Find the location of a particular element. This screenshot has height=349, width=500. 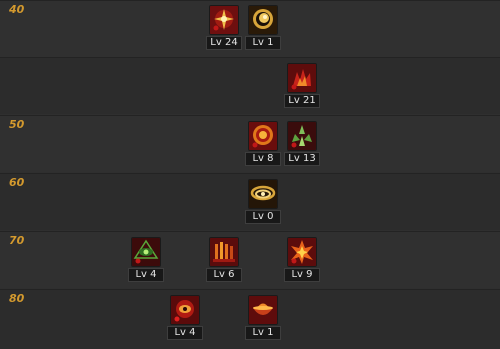

green-shards-icon is located at coordinates (302, 136).